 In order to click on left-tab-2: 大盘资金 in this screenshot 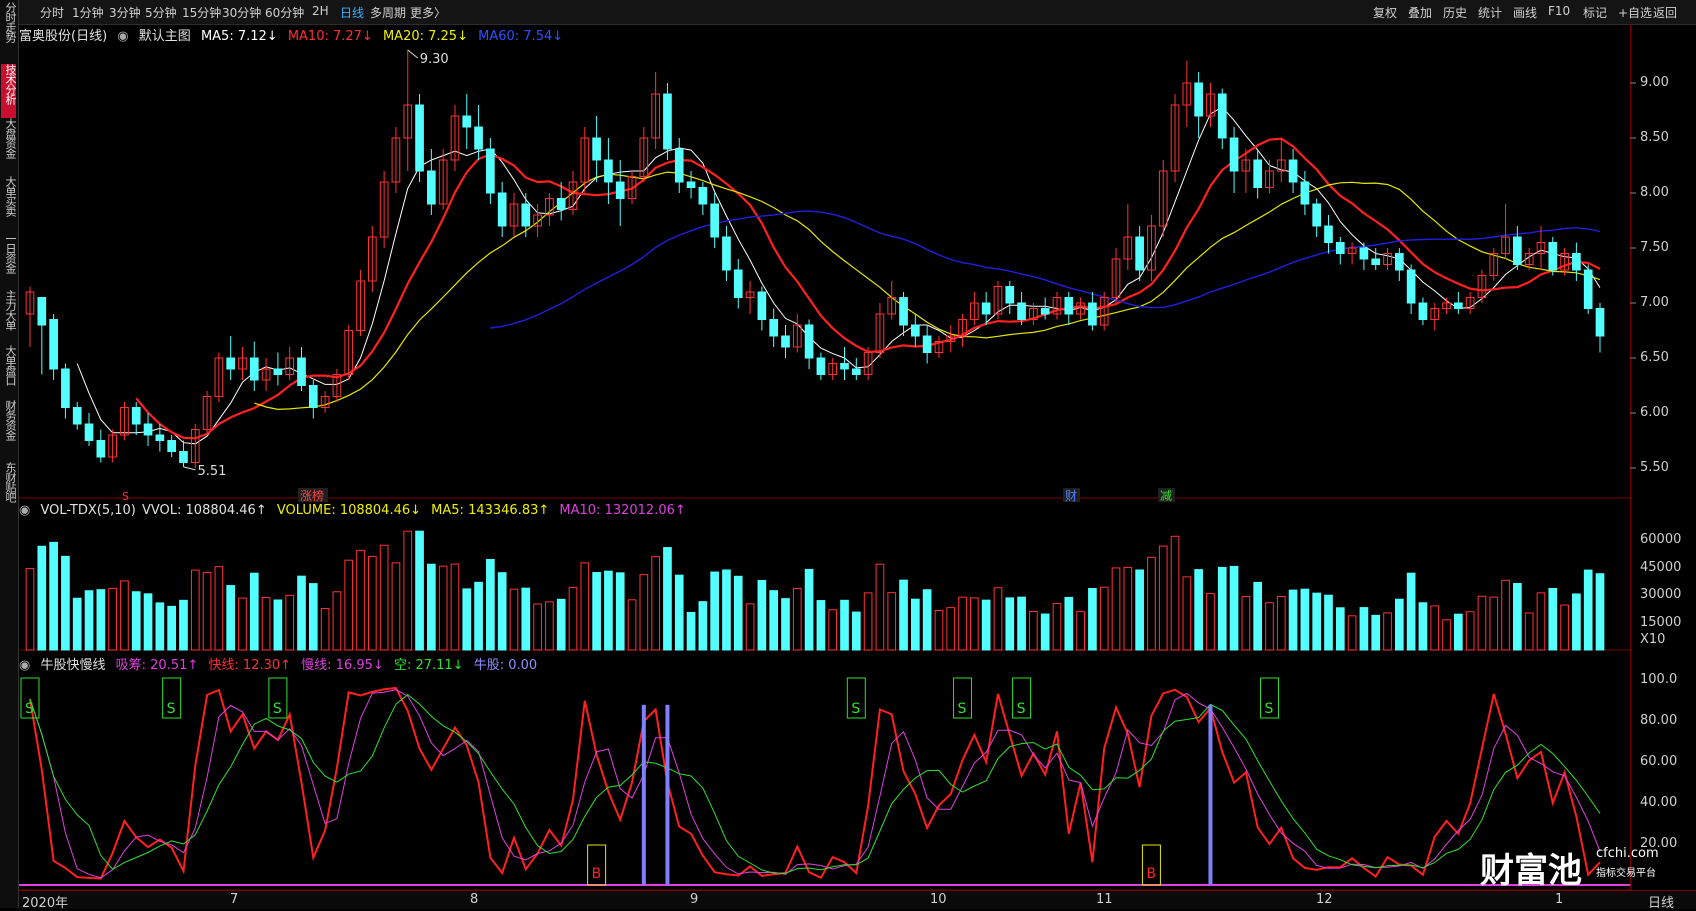, I will do `click(9, 145)`.